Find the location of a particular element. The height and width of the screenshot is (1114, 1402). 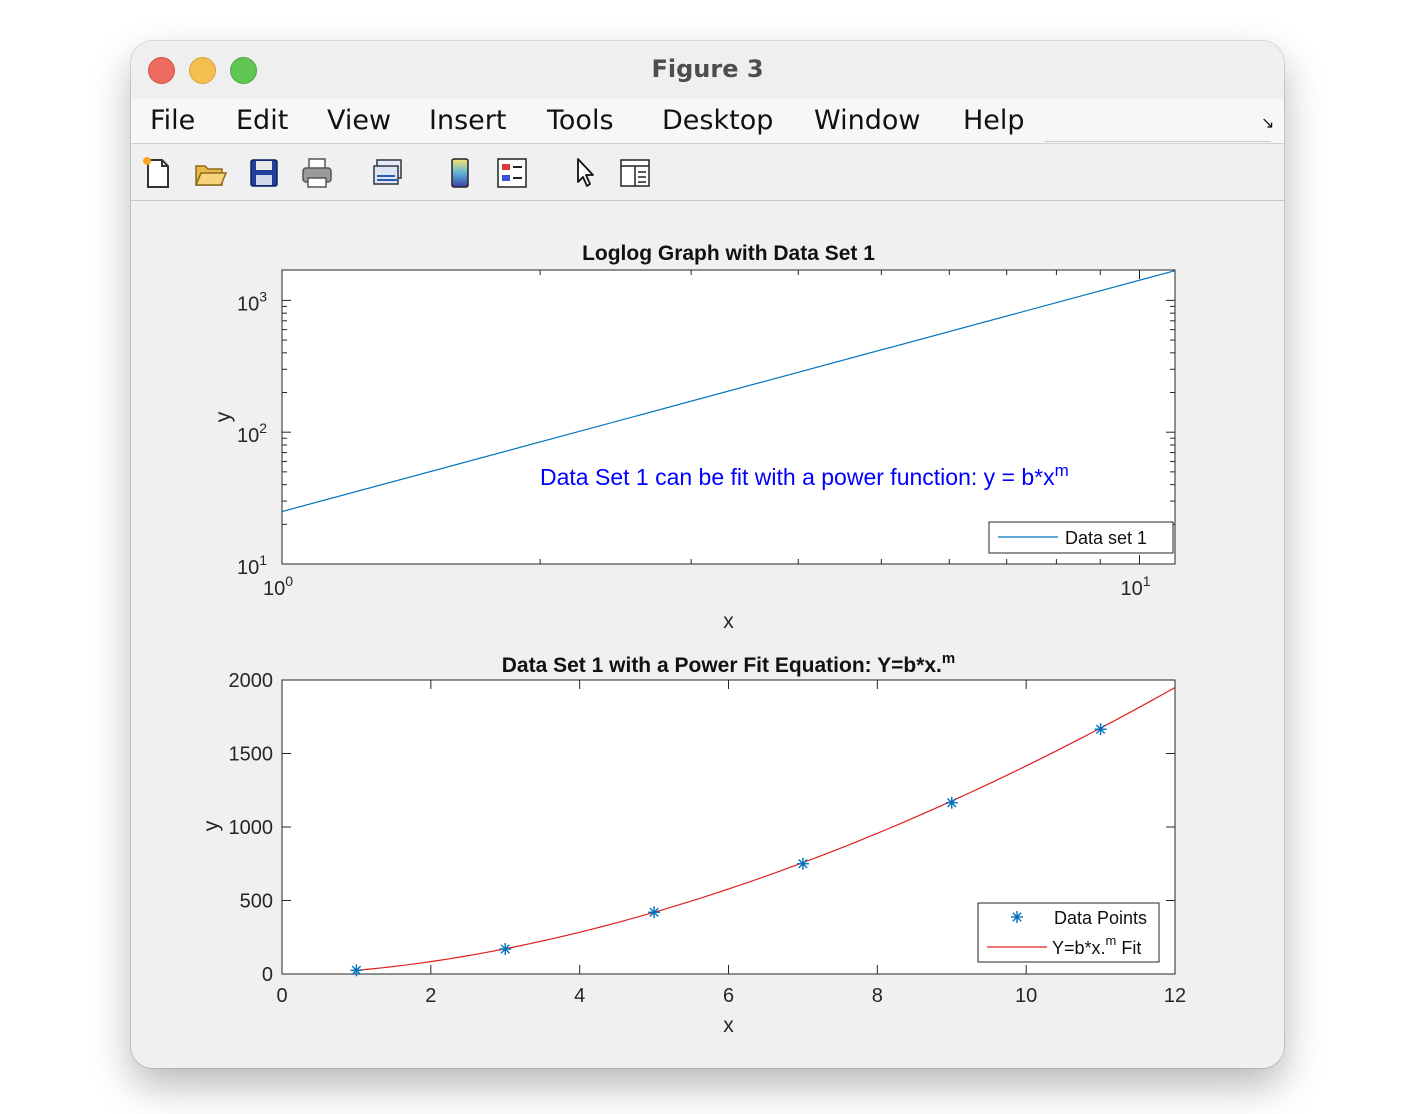

menu-file: File is located at coordinates (172, 120).